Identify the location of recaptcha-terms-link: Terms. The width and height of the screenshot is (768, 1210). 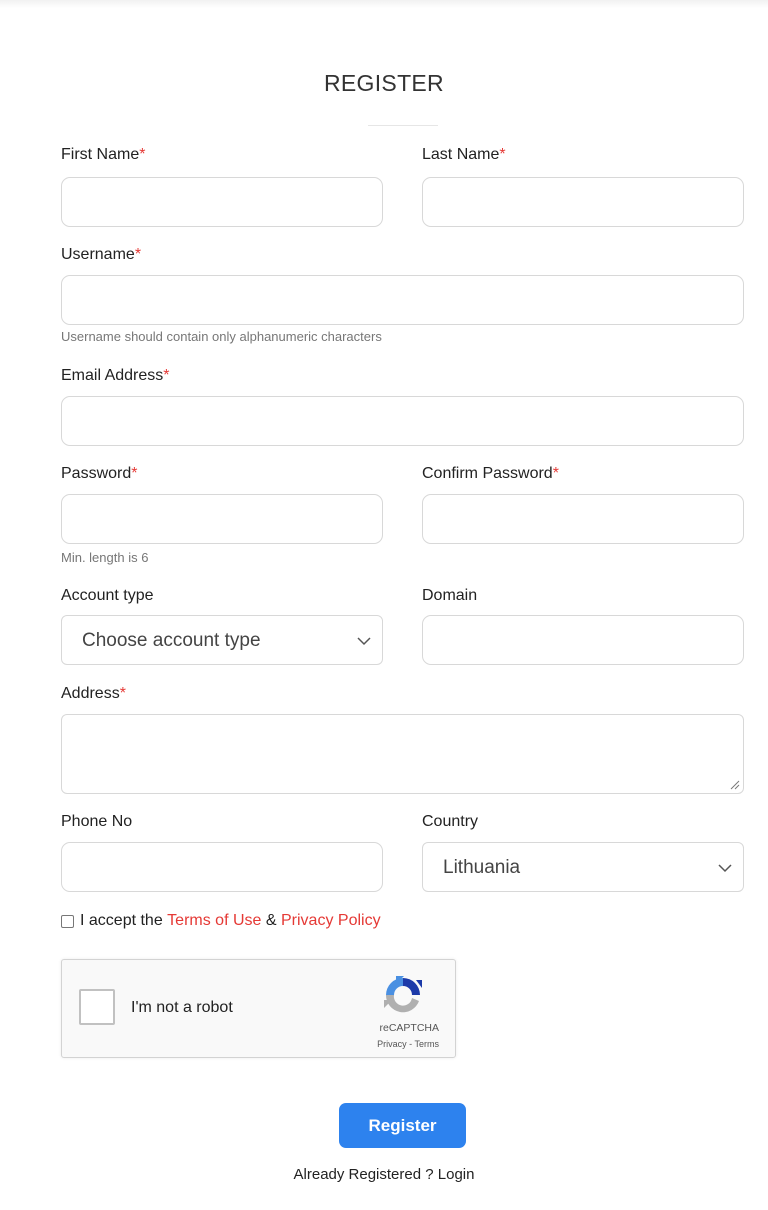
(427, 1044).